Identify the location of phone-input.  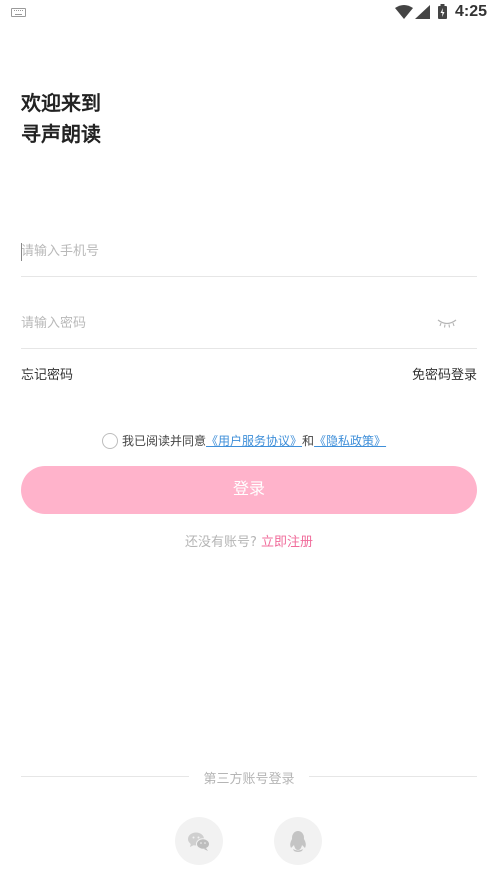
(249, 251).